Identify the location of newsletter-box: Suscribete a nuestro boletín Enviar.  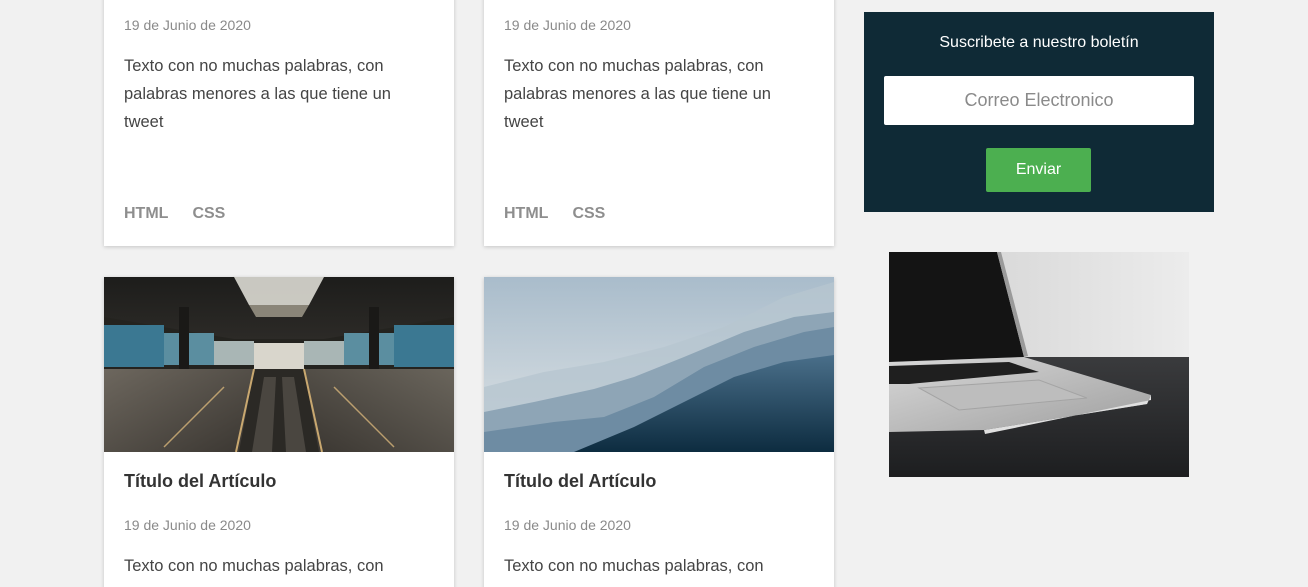
(1039, 112).